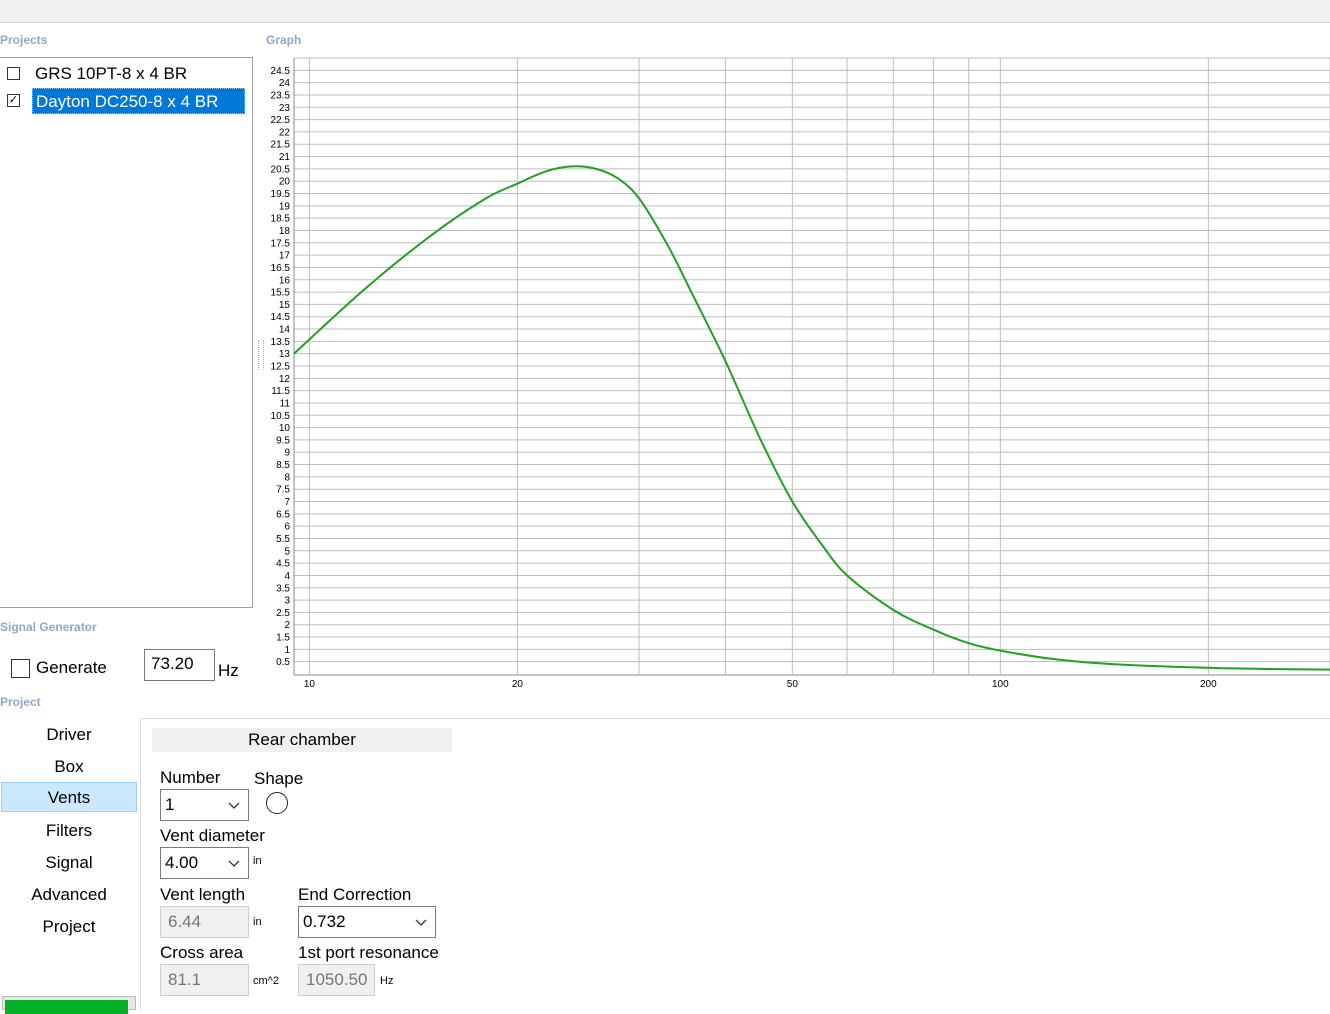 The image size is (1330, 1014). Describe the element at coordinates (212, 835) in the screenshot. I see `vent-diameter-label: Vent diameter` at that location.